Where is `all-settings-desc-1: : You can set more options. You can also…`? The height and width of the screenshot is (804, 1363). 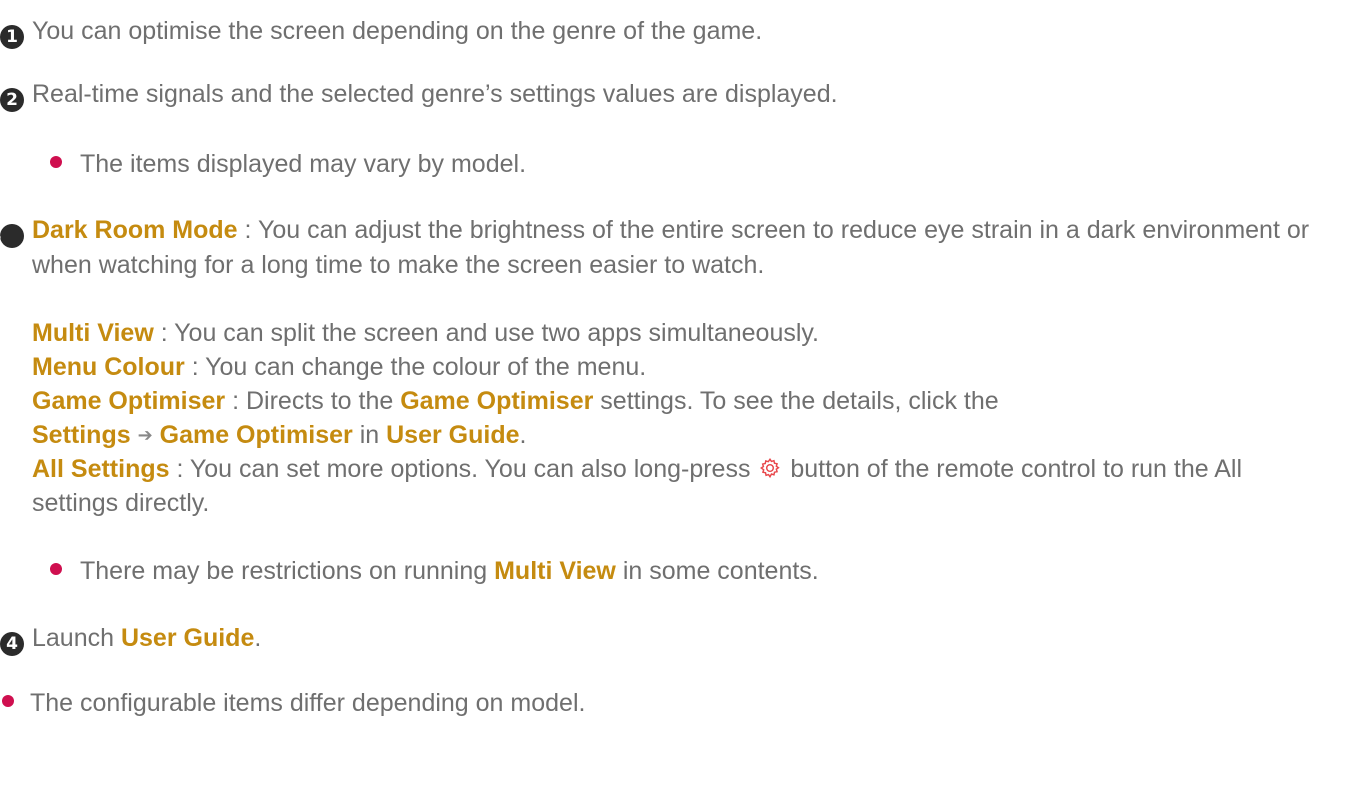
all-settings-desc-1: : You can set more options. You can also… is located at coordinates (463, 469).